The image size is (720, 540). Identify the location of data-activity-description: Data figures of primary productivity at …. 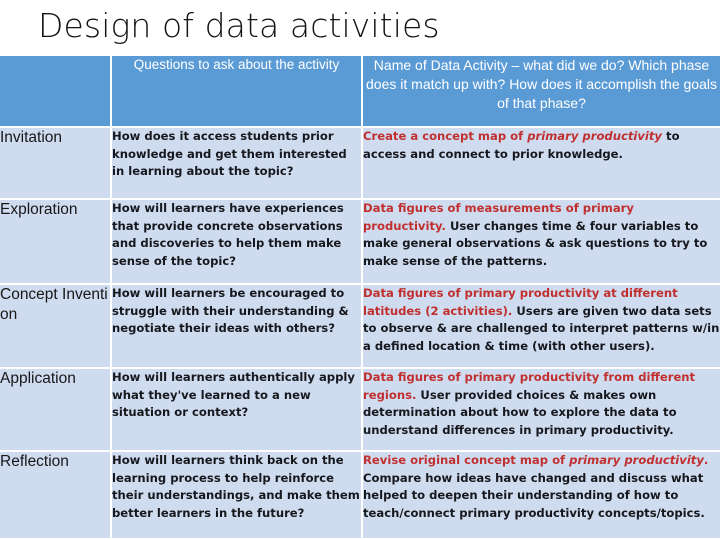
(541, 325).